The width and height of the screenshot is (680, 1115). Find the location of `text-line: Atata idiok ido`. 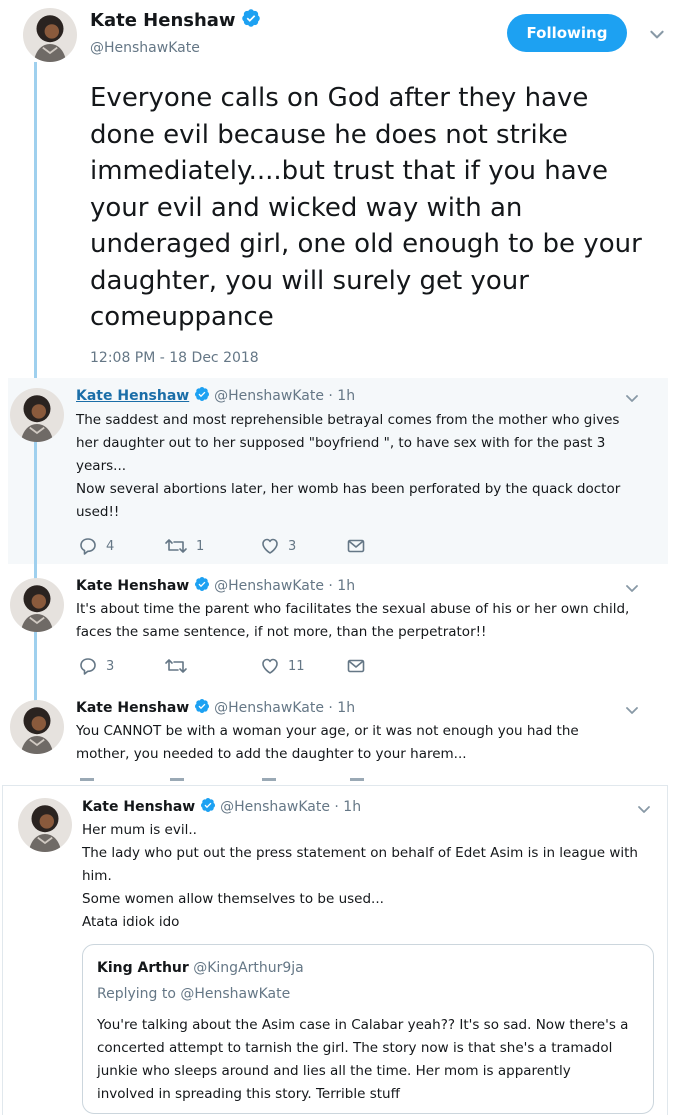

text-line: Atata idiok ido is located at coordinates (131, 922).